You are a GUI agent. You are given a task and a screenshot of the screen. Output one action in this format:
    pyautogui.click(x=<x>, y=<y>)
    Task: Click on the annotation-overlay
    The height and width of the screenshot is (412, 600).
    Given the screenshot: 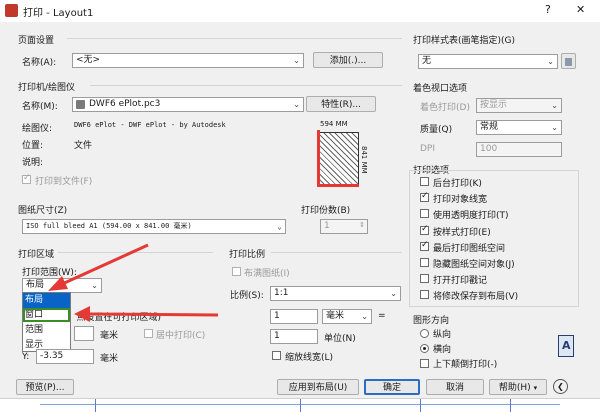 What is the action you would take?
    pyautogui.click(x=133, y=282)
    